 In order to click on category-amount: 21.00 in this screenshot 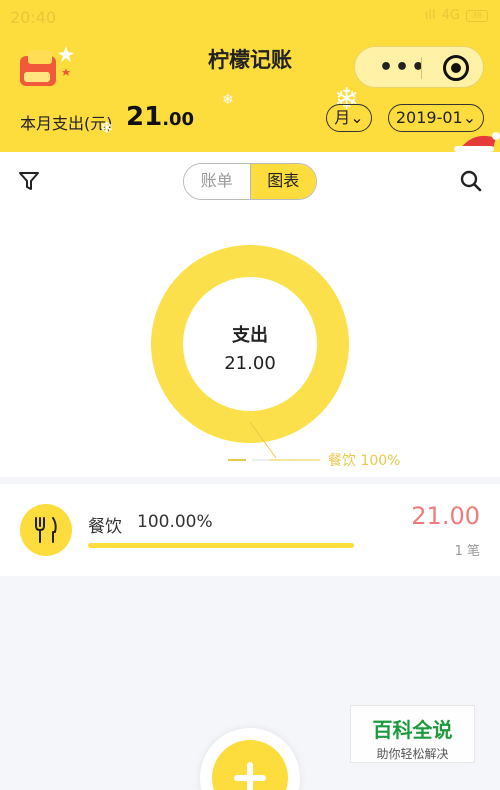, I will do `click(445, 516)`.